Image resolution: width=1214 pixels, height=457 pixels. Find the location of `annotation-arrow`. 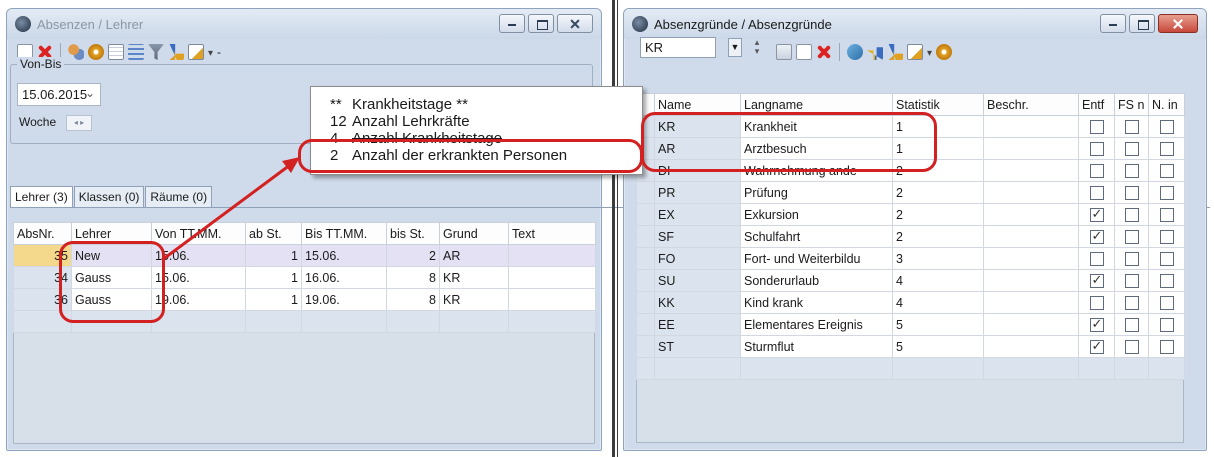

annotation-arrow is located at coordinates (230, 209).